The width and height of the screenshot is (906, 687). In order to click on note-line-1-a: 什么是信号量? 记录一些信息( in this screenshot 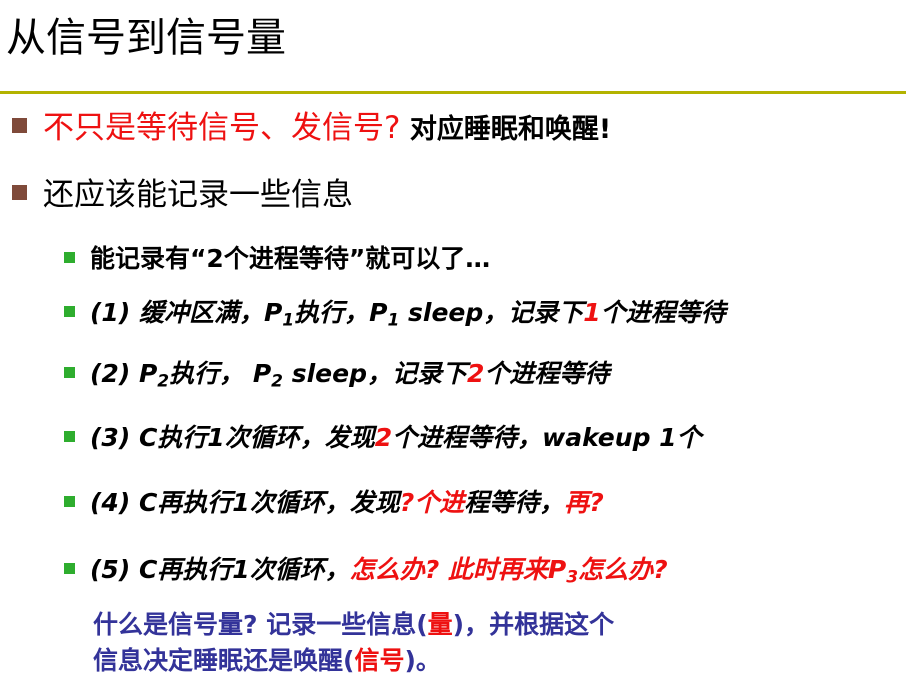, I will do `click(260, 624)`.